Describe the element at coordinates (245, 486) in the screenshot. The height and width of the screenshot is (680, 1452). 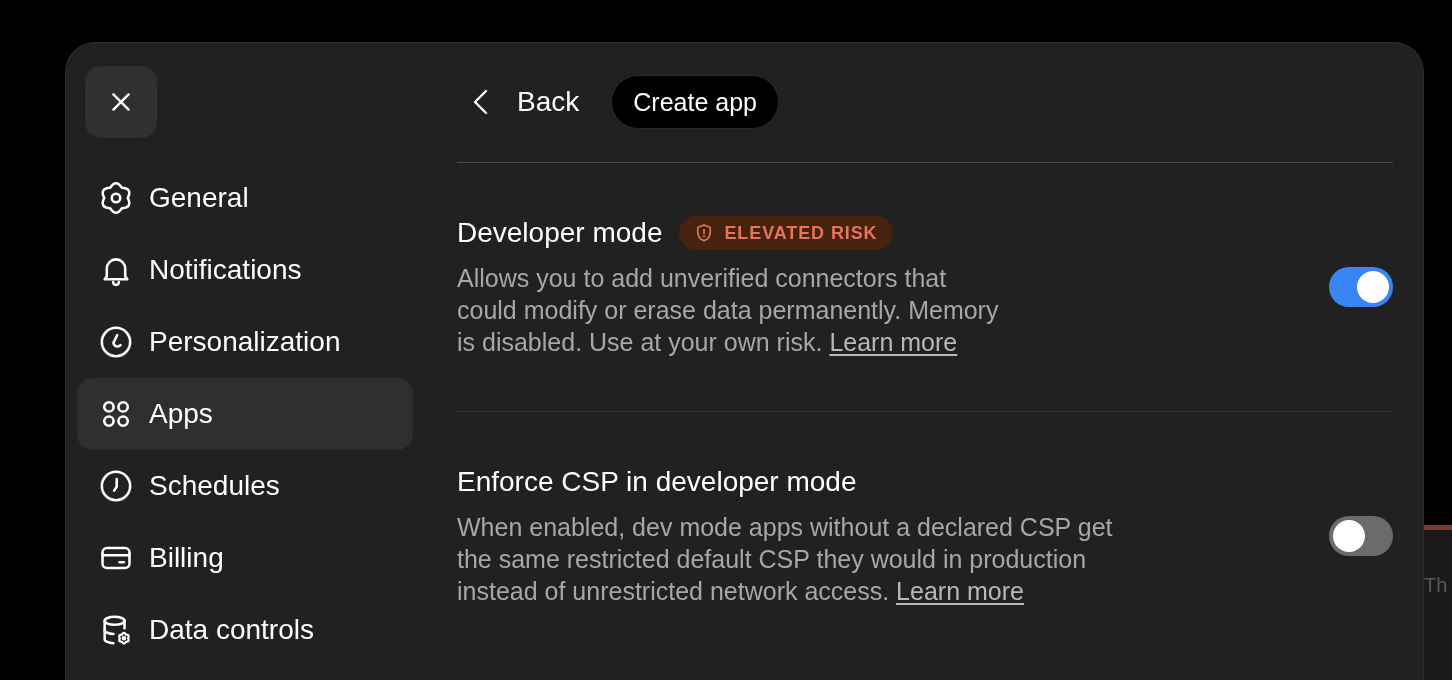
I see `sidebar-item: Schedules` at that location.